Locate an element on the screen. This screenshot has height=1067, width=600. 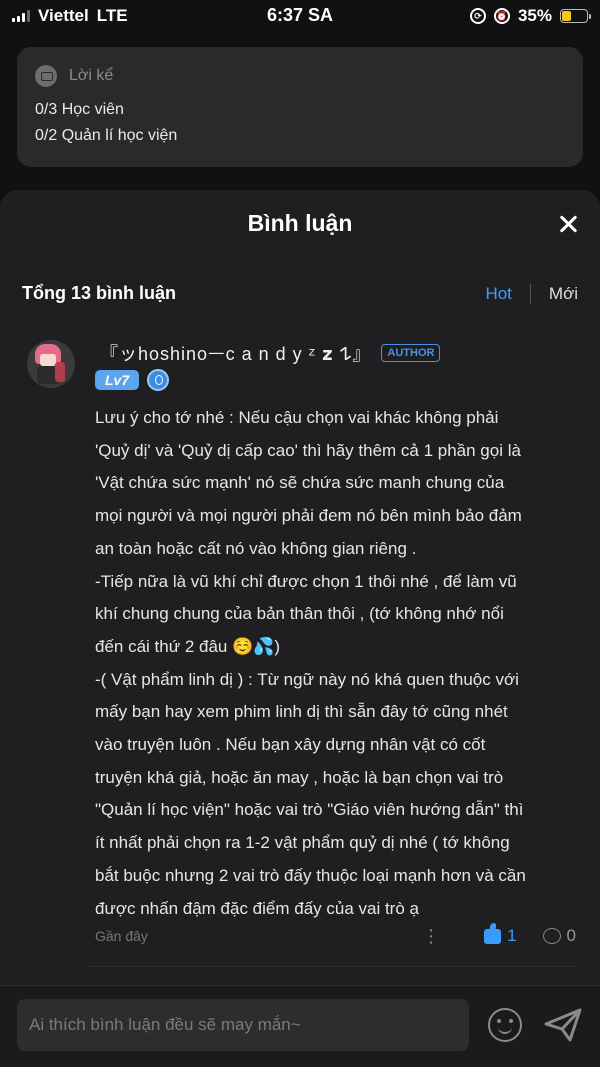
sort-toggle: Hot Mới is located at coordinates (531, 293).